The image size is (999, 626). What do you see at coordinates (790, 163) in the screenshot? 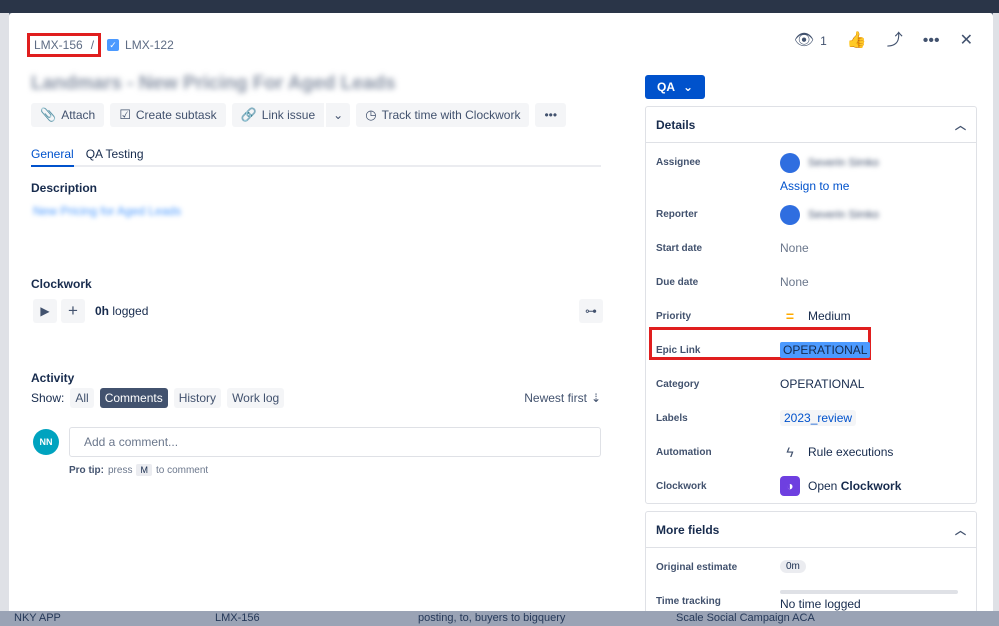
I see `avatar` at bounding box center [790, 163].